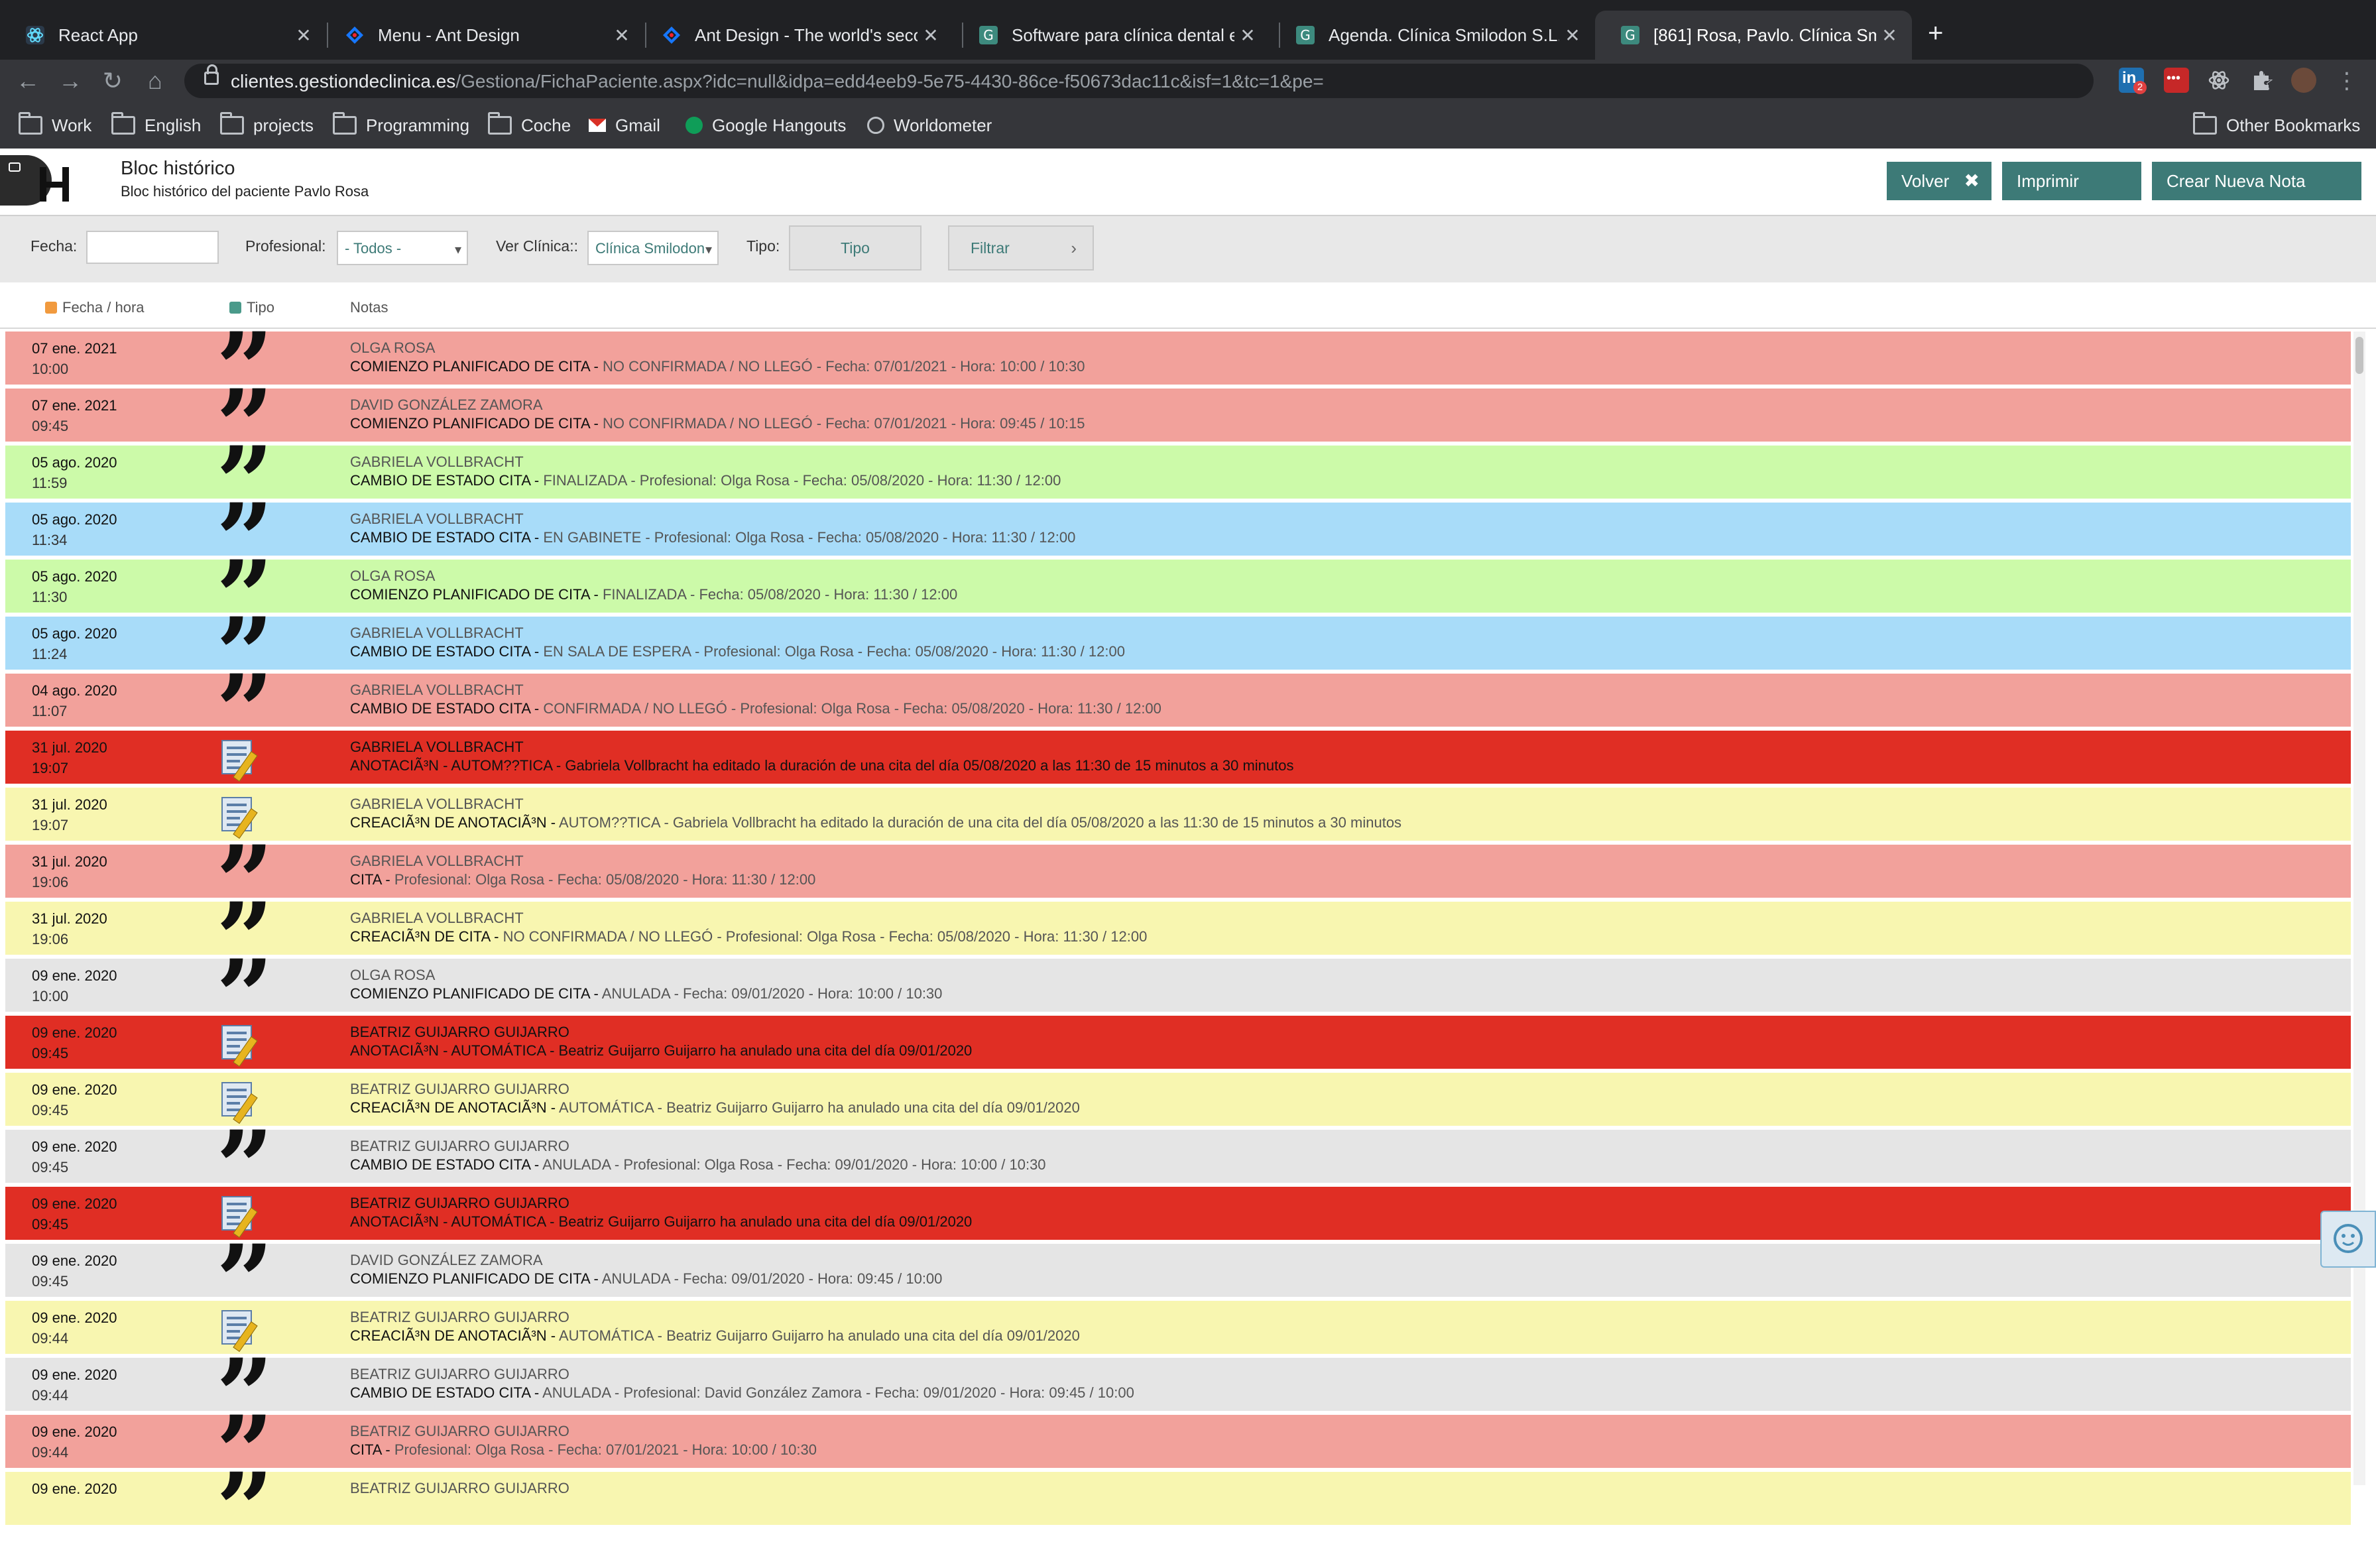 Image resolution: width=2376 pixels, height=1568 pixels. Describe the element at coordinates (70, 81) in the screenshot. I see `forward-icon: →` at that location.